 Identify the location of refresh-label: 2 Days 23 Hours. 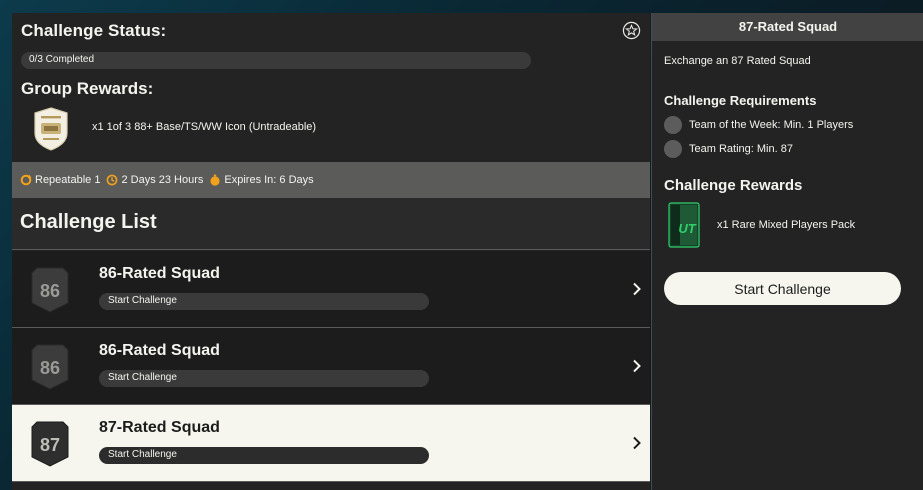
(162, 180).